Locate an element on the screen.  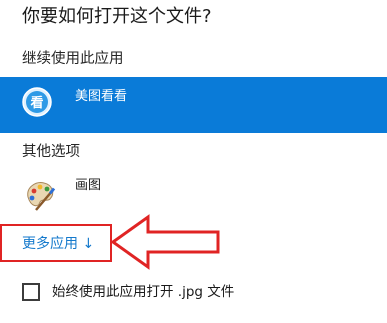
paint-palette-icon is located at coordinates (41, 196).